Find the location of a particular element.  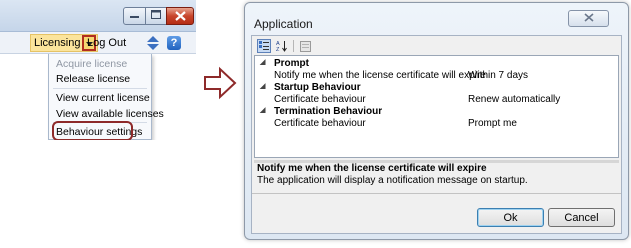

ok-button: Ok is located at coordinates (510, 217).